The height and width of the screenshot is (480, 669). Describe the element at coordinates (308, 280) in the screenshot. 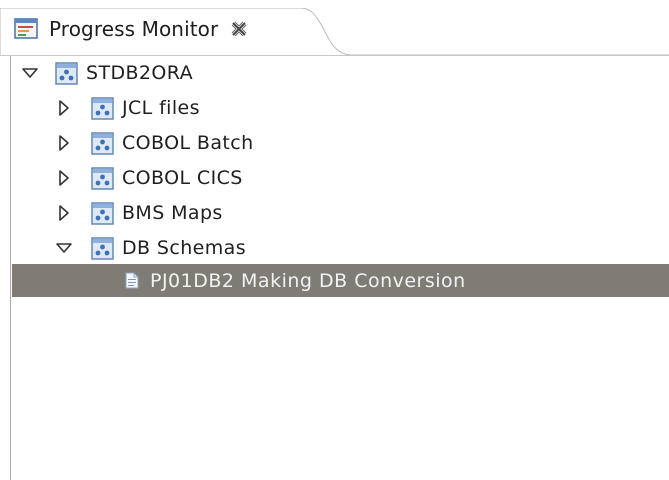

I see `tree-item-label: PJ01DB2 Making DB Conversion` at that location.